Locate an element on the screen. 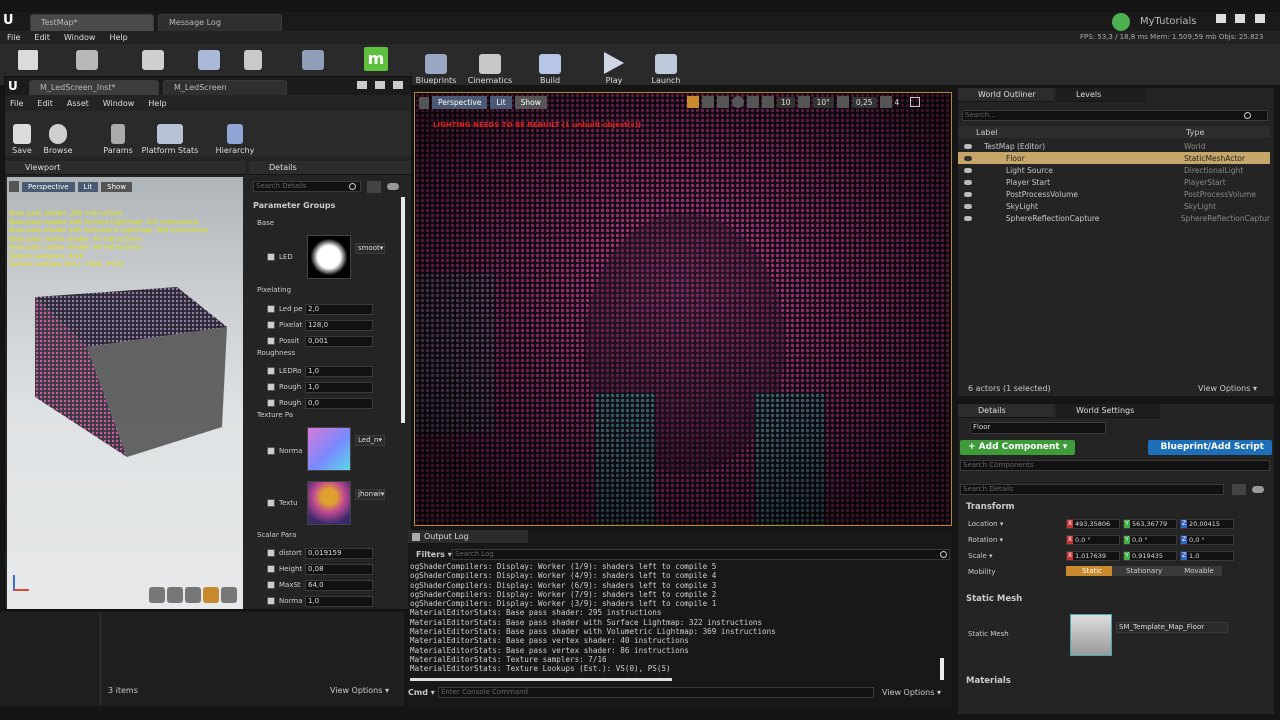  static-mesh-thumb is located at coordinates (1091, 635).